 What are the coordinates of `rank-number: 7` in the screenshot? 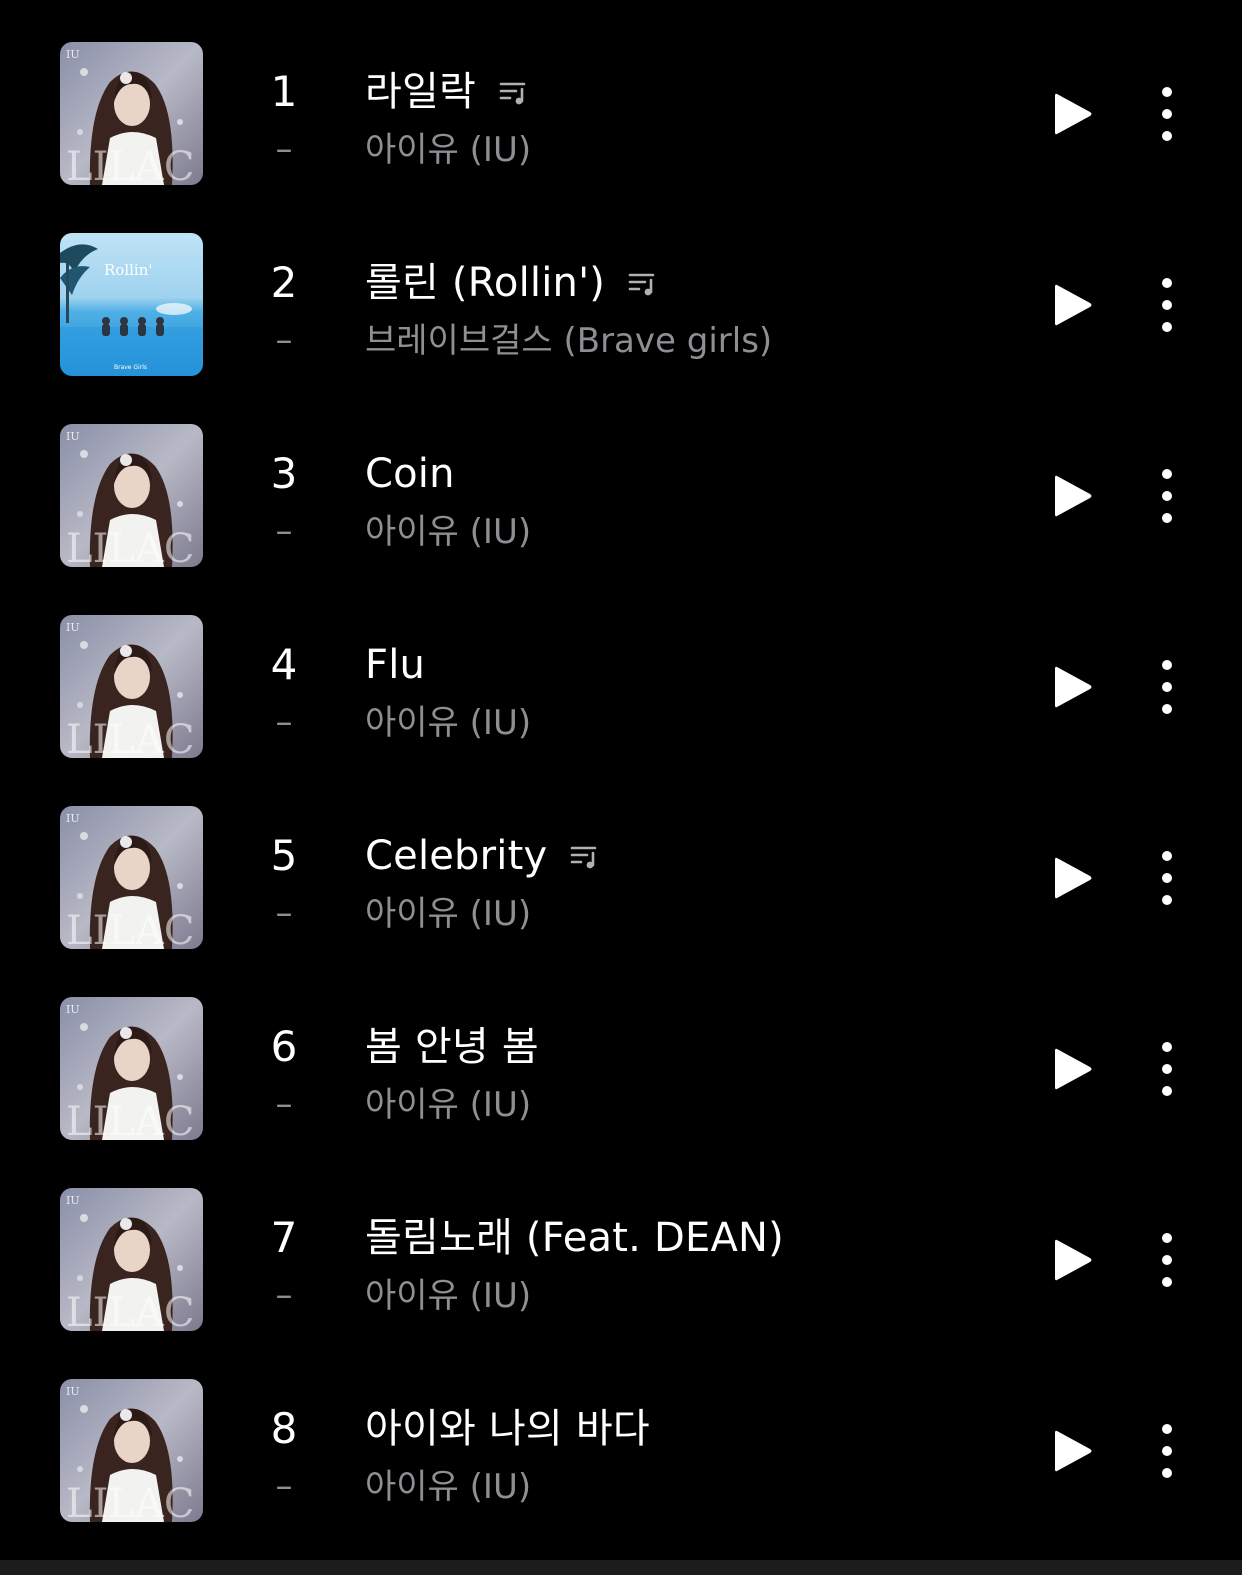 It's located at (284, 1237).